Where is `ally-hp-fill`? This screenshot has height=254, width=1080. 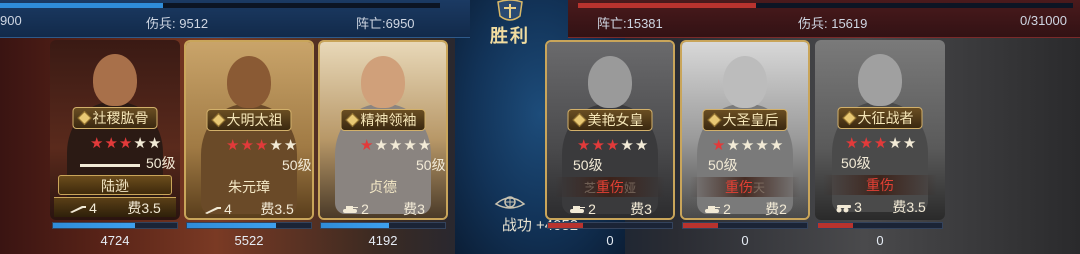
ally-hp-fill is located at coordinates (81, 5).